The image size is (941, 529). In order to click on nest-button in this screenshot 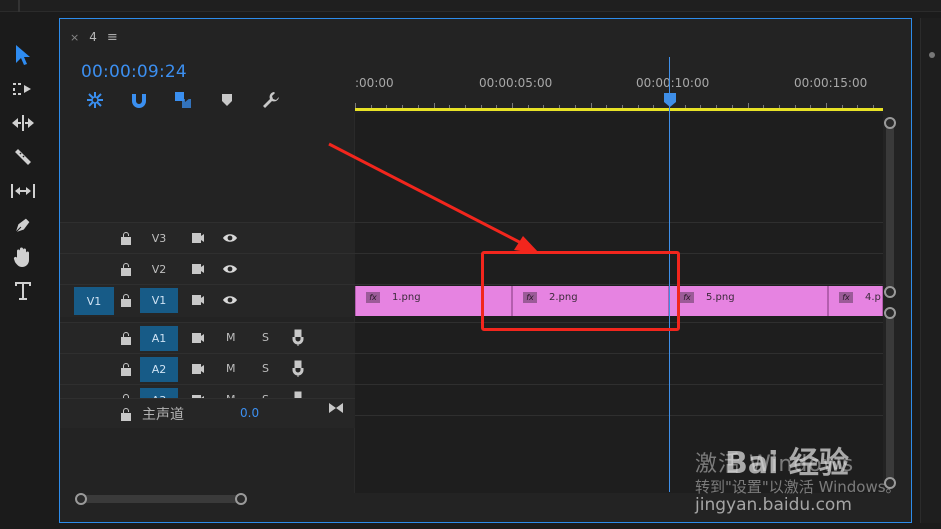, I will do `click(95, 100)`.